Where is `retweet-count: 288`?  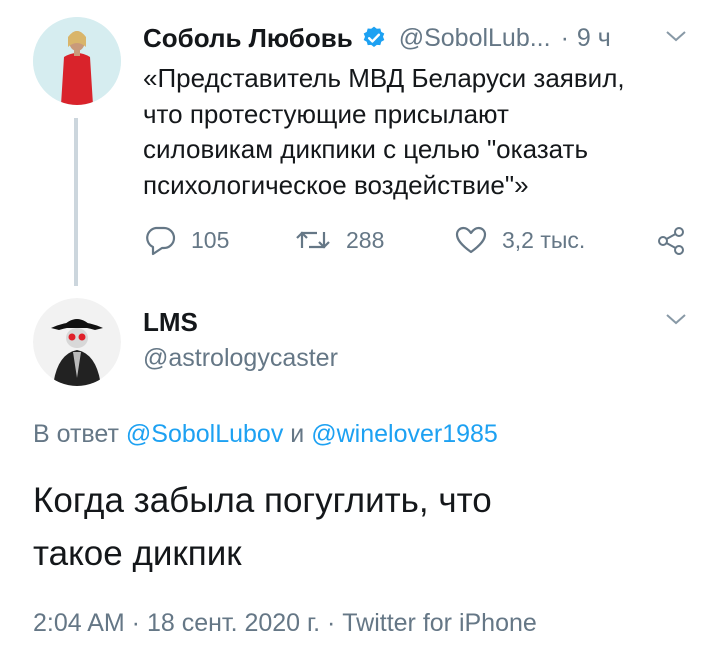 retweet-count: 288 is located at coordinates (365, 239).